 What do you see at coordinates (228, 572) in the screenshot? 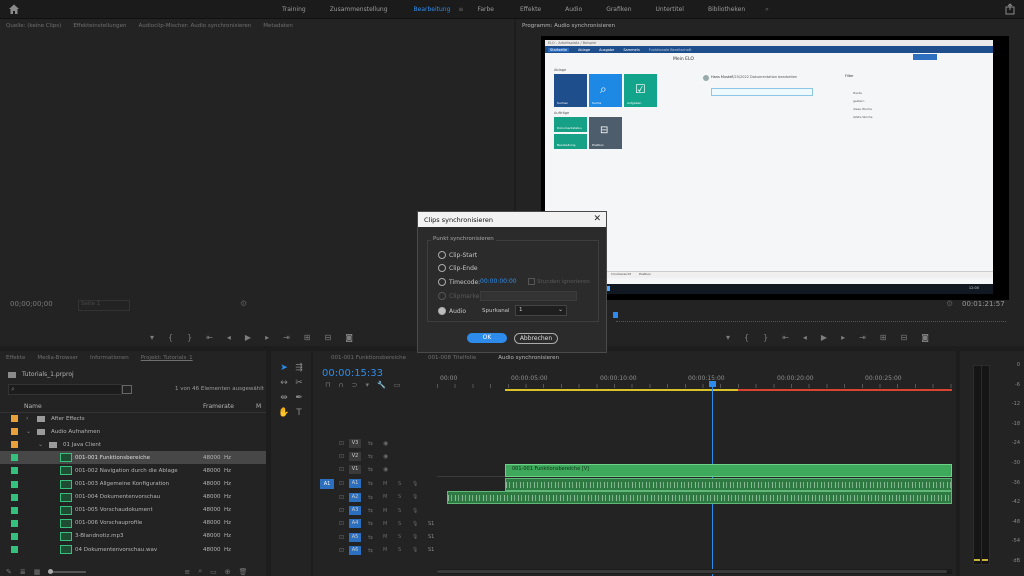
I see `new-item-icon: ⊕` at bounding box center [228, 572].